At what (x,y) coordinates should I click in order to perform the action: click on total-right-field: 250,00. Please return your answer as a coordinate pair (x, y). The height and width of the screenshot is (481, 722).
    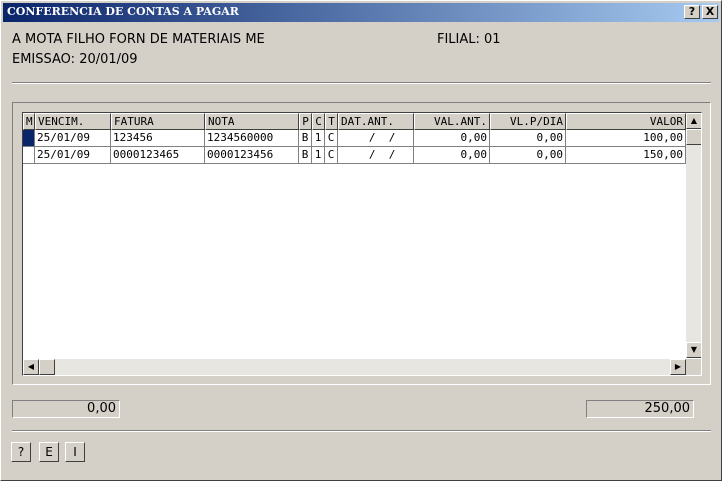
    Looking at the image, I should click on (640, 409).